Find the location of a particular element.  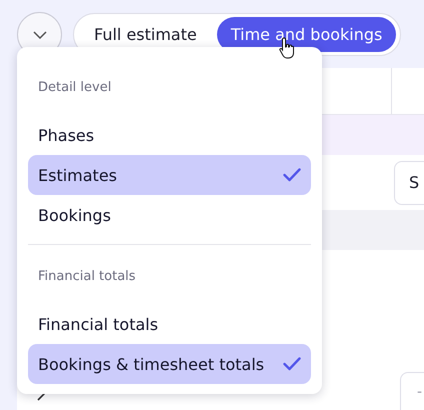

chevron-down-icon is located at coordinates (39, 34).